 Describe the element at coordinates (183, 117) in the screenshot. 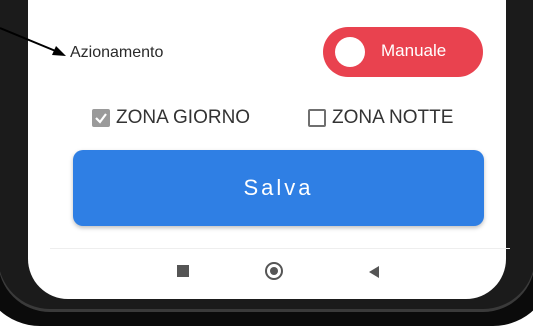

I see `day-zone-label: ZONA GIORNO` at that location.